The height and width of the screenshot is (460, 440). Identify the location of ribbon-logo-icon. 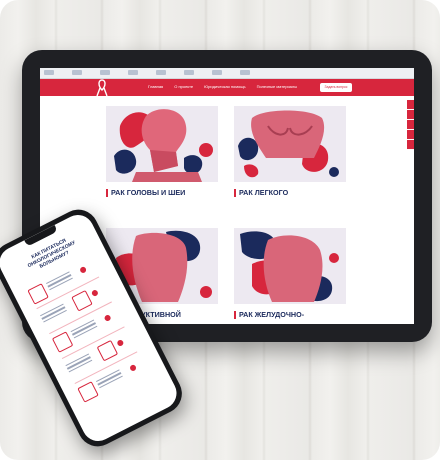
(102, 88).